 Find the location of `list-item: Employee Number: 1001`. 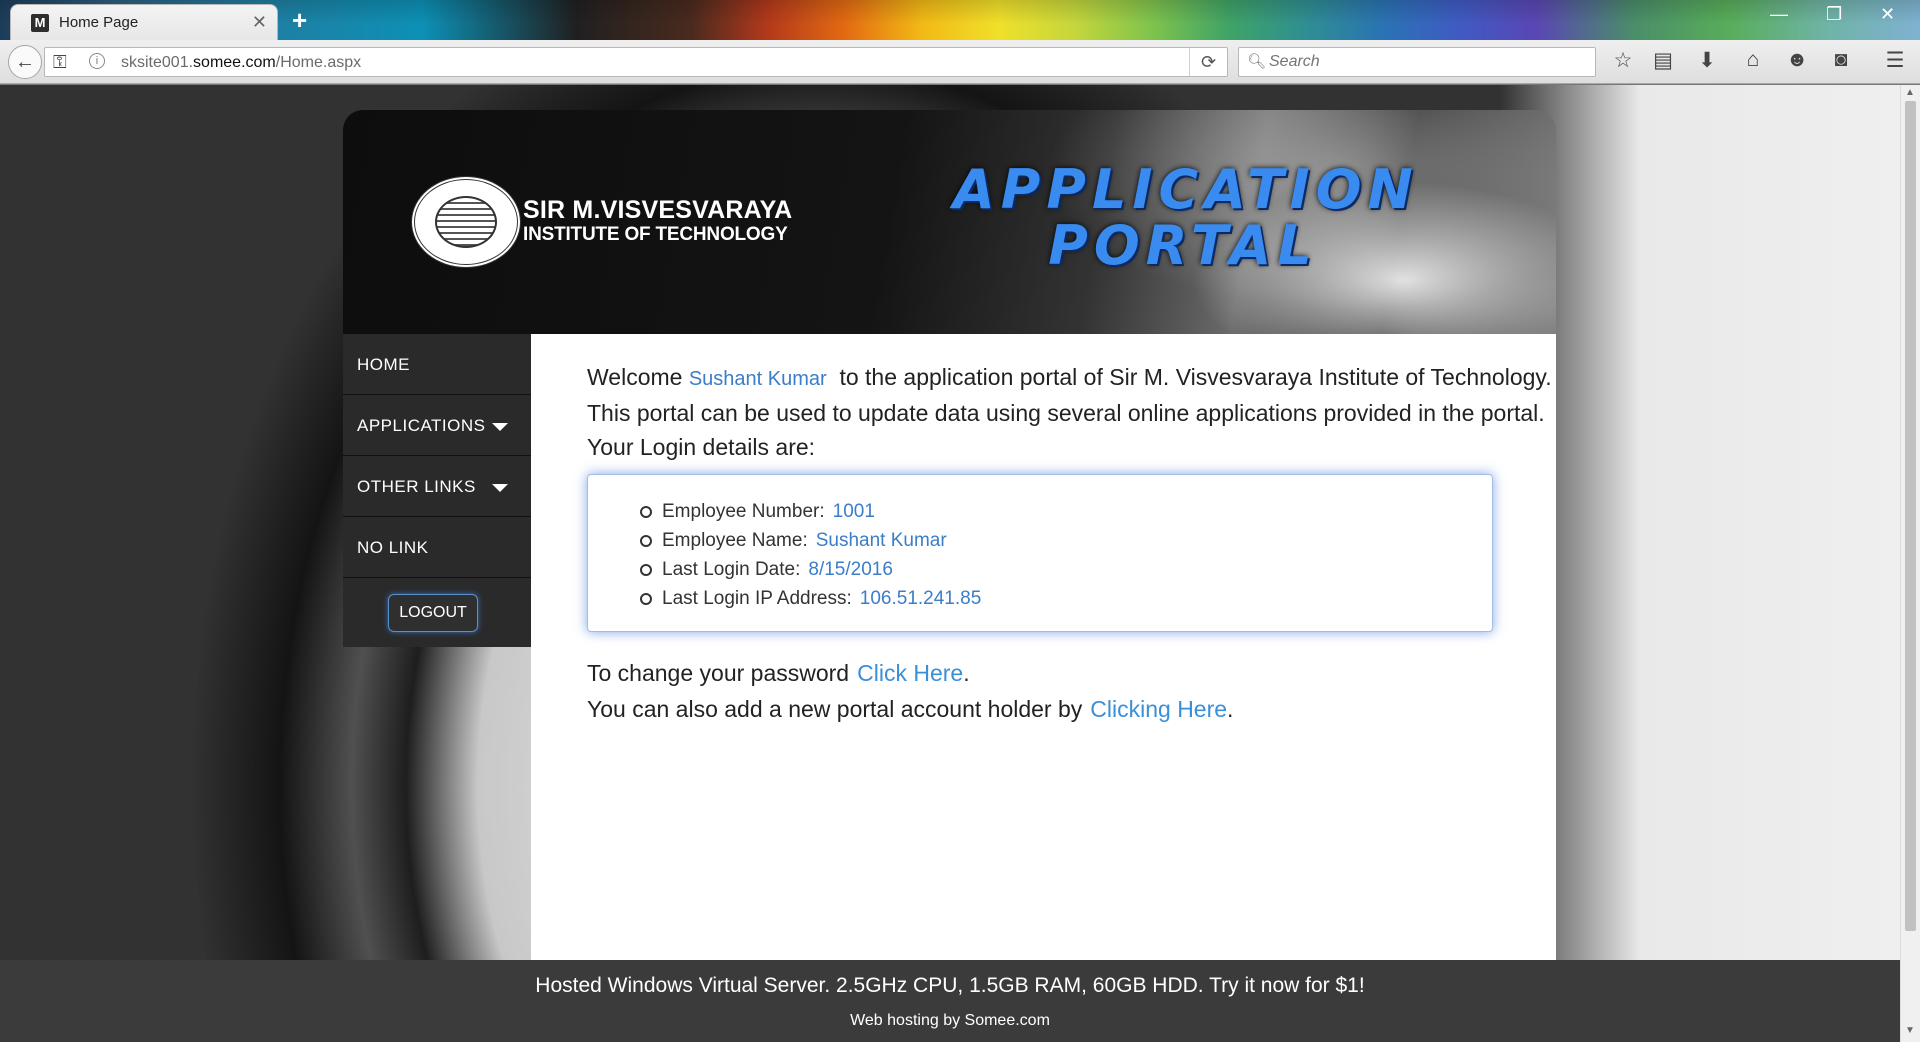

list-item: Employee Number: 1001 is located at coordinates (810, 511).